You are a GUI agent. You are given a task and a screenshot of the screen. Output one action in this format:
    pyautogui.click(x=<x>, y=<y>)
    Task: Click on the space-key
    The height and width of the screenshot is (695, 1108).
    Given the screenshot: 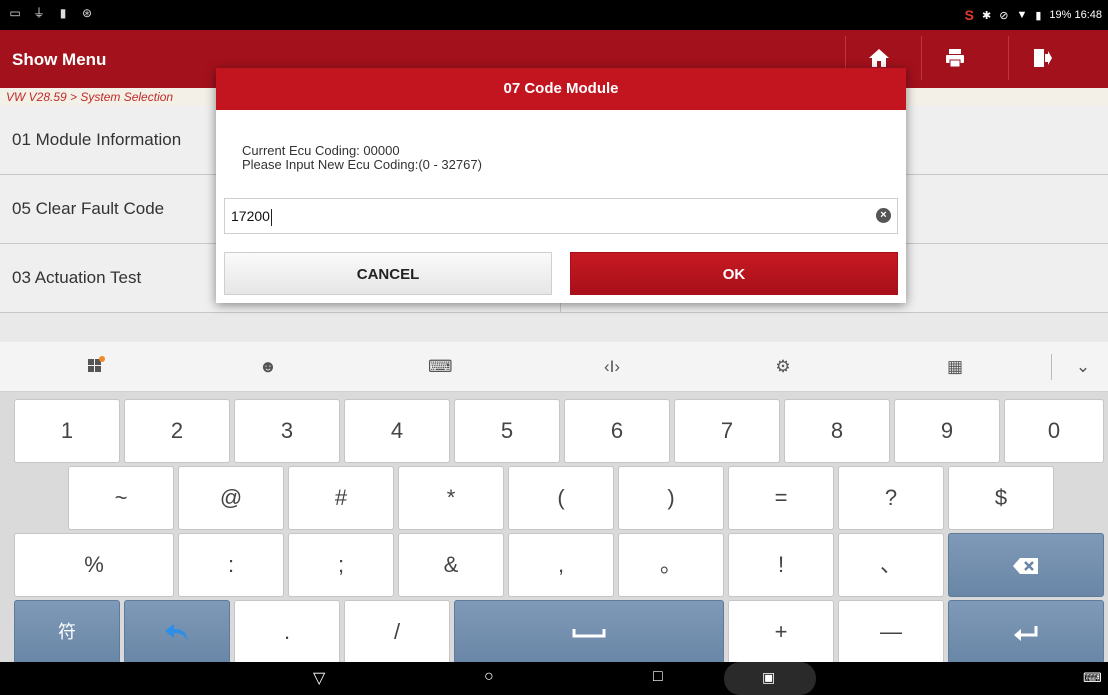 What is the action you would take?
    pyautogui.click(x=589, y=632)
    